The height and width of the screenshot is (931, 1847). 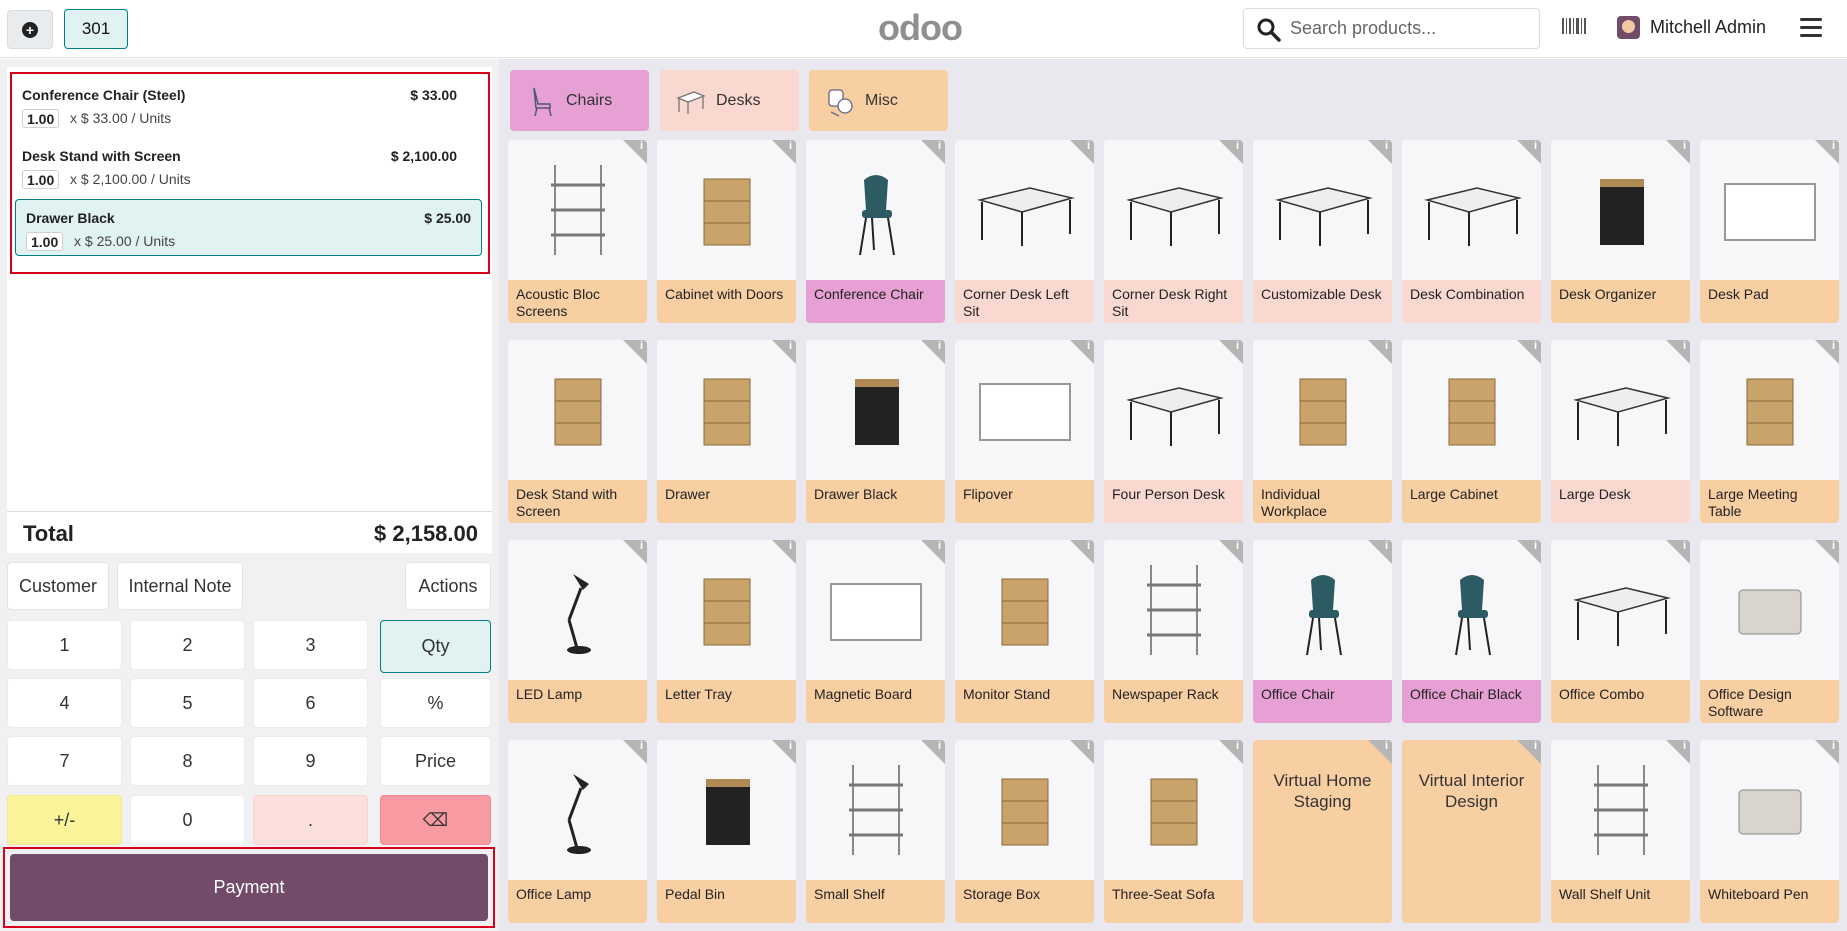 I want to click on backspace-button: ⌫, so click(x=435, y=820).